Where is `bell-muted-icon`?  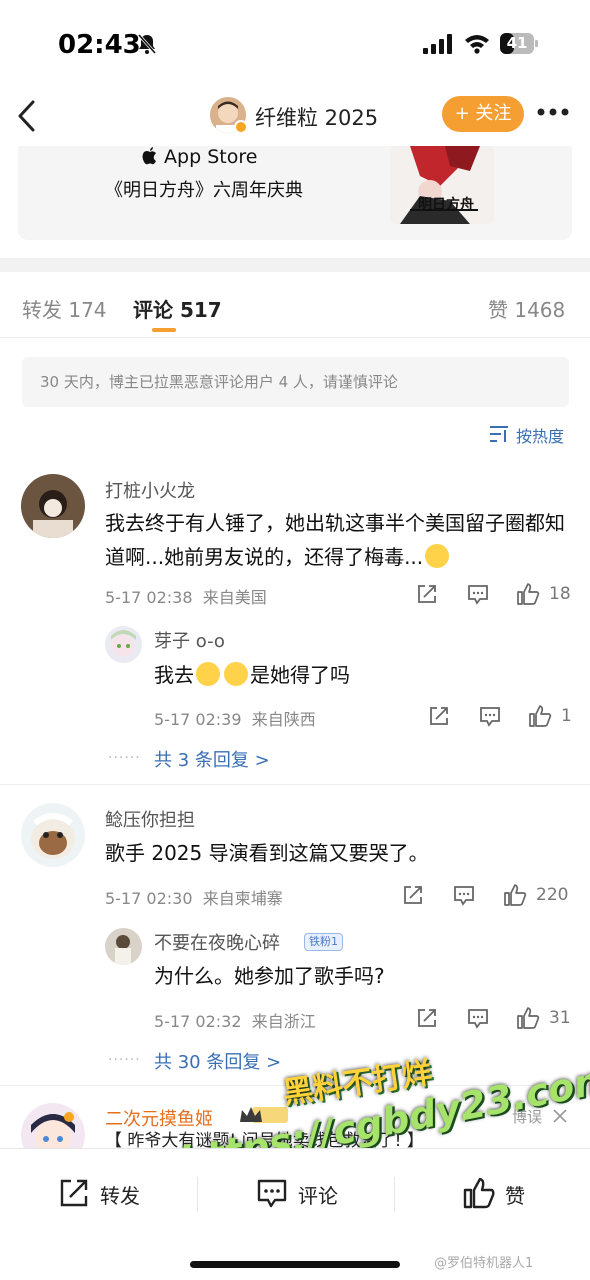 bell-muted-icon is located at coordinates (147, 44).